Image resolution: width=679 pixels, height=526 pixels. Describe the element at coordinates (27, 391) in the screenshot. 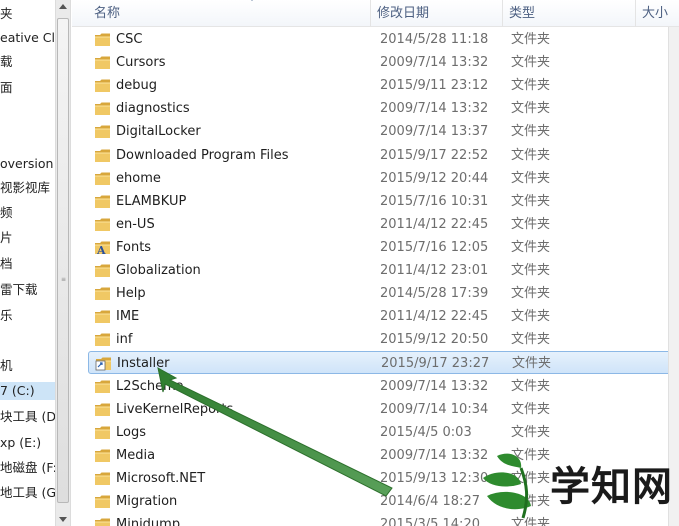

I see `nav-item: 7 (C:)` at that location.